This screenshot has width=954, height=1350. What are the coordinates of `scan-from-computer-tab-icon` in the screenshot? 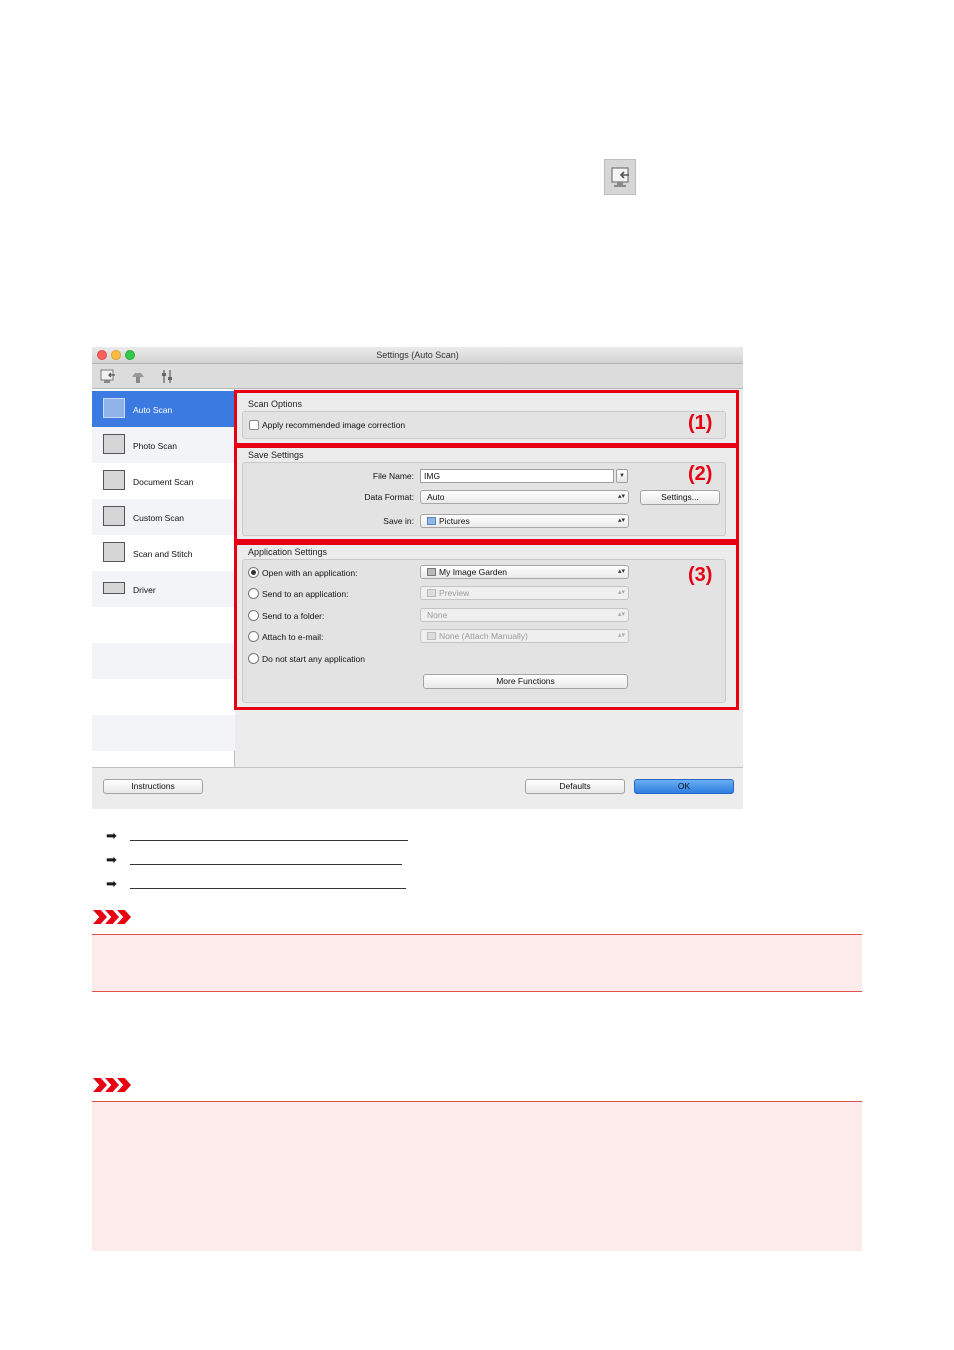 It's located at (620, 177).